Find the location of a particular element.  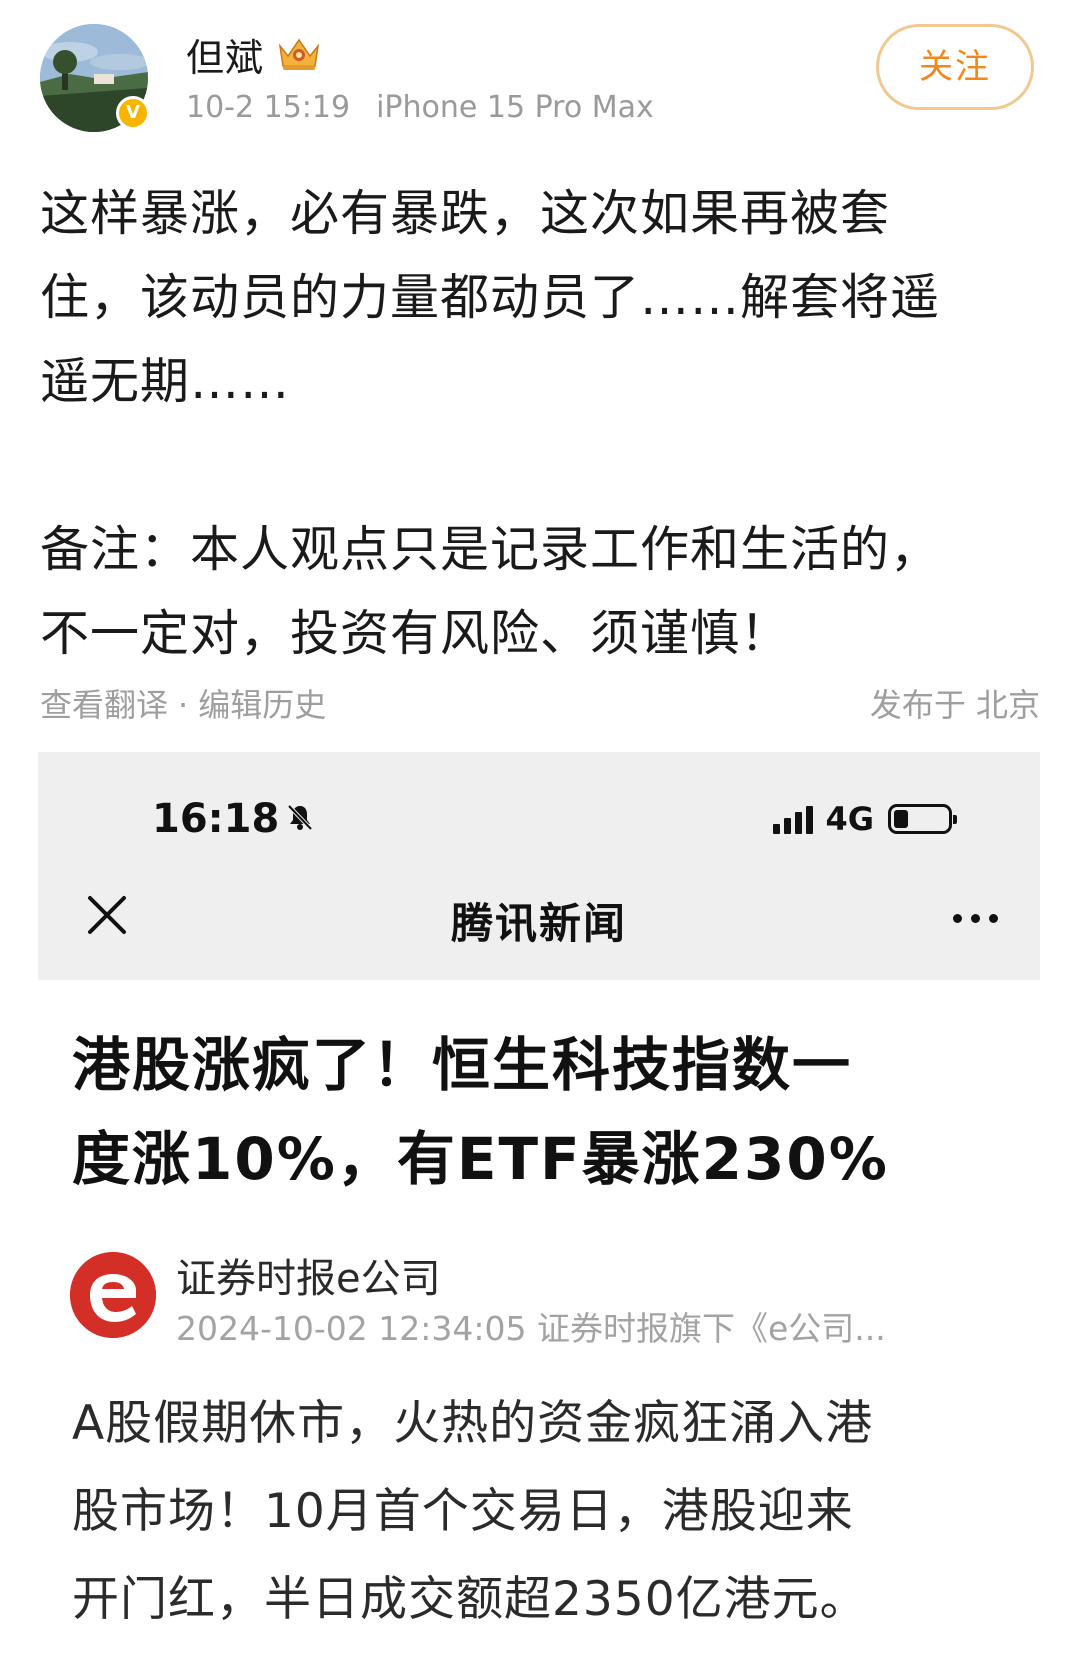

post-body-line: 这样暴涨，必有暴跌，这次如果再被套 is located at coordinates (465, 213).